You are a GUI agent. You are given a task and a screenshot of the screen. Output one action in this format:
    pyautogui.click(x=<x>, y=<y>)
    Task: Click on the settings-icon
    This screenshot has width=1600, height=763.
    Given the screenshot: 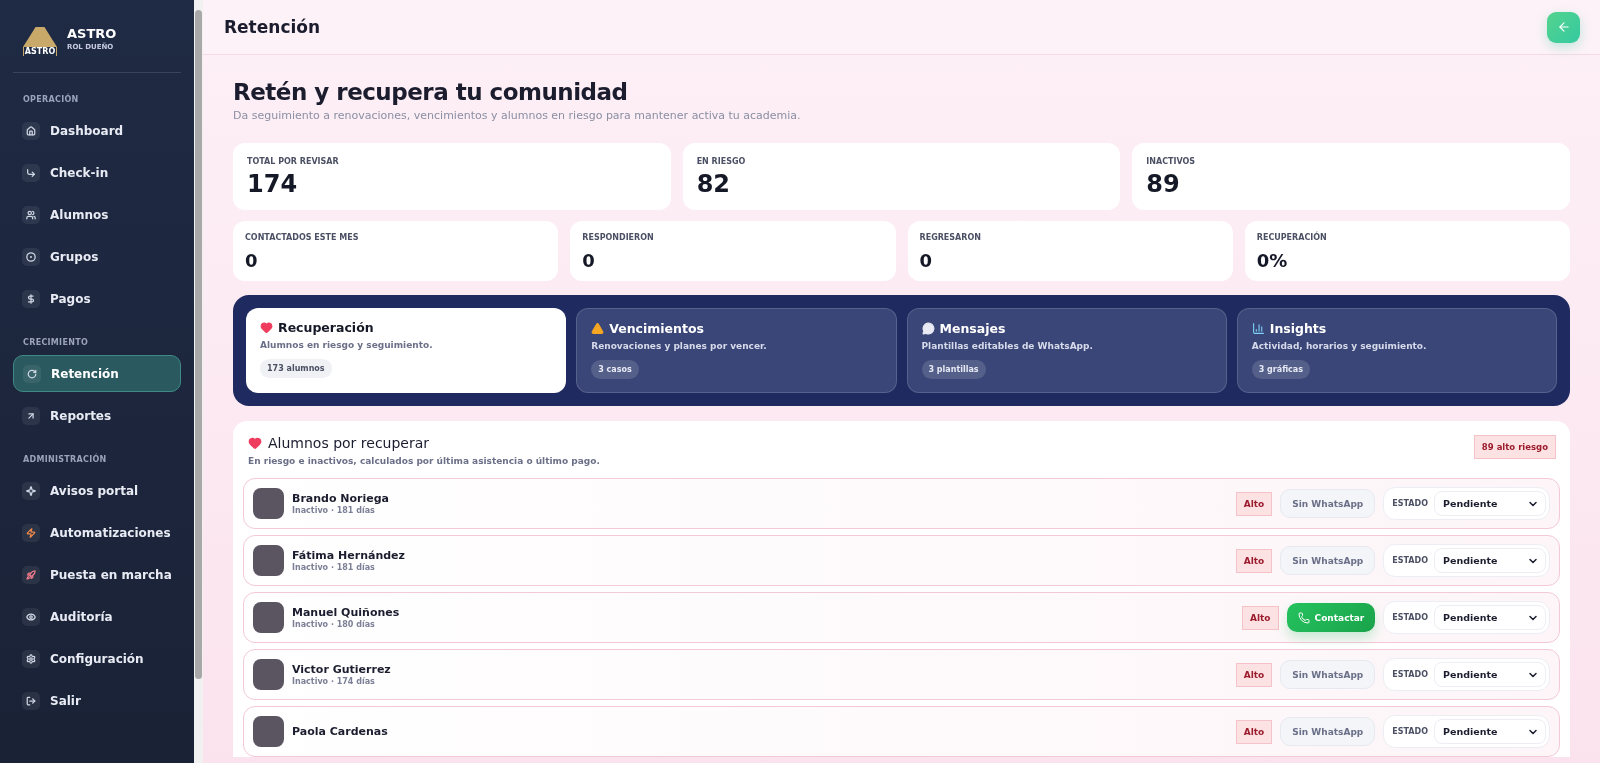 What is the action you would take?
    pyautogui.click(x=31, y=658)
    